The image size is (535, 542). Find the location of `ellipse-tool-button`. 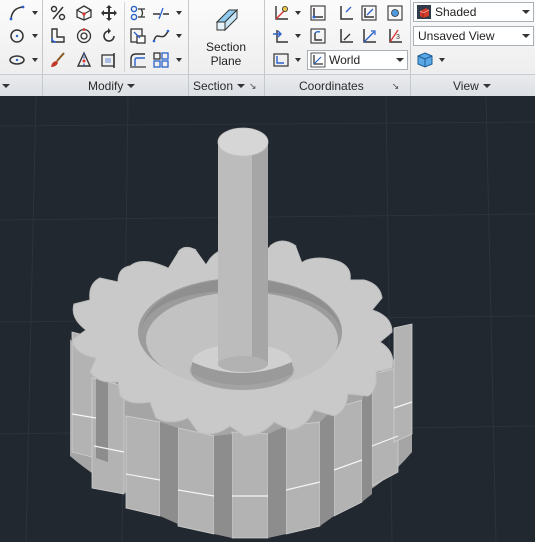

ellipse-tool-button is located at coordinates (17, 60).